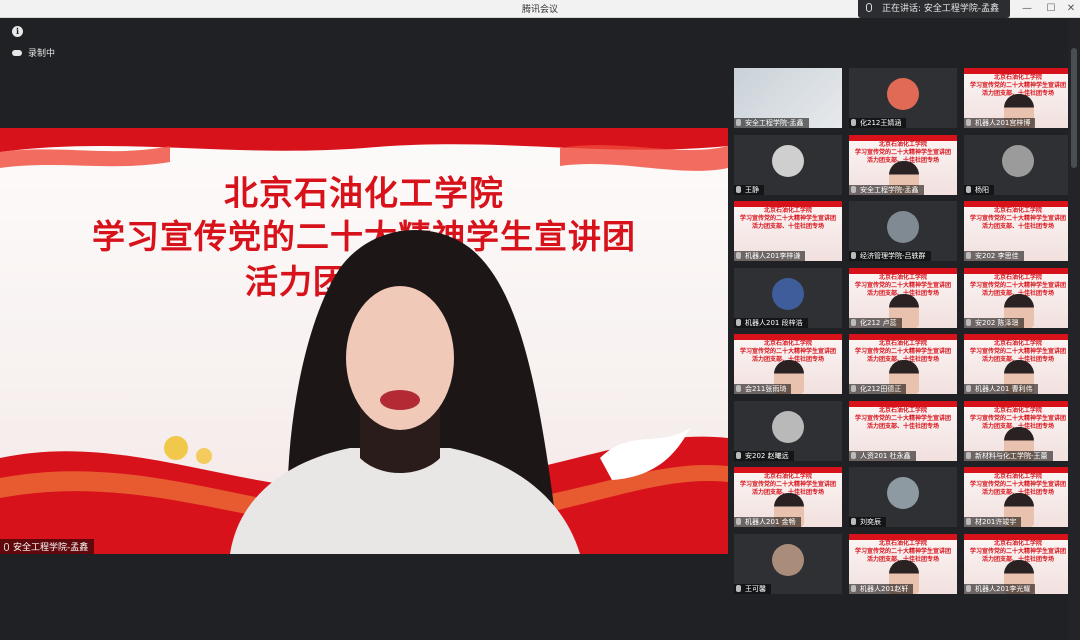 This screenshot has width=1080, height=640. What do you see at coordinates (1074, 108) in the screenshot?
I see `scrollbar-thumb` at bounding box center [1074, 108].